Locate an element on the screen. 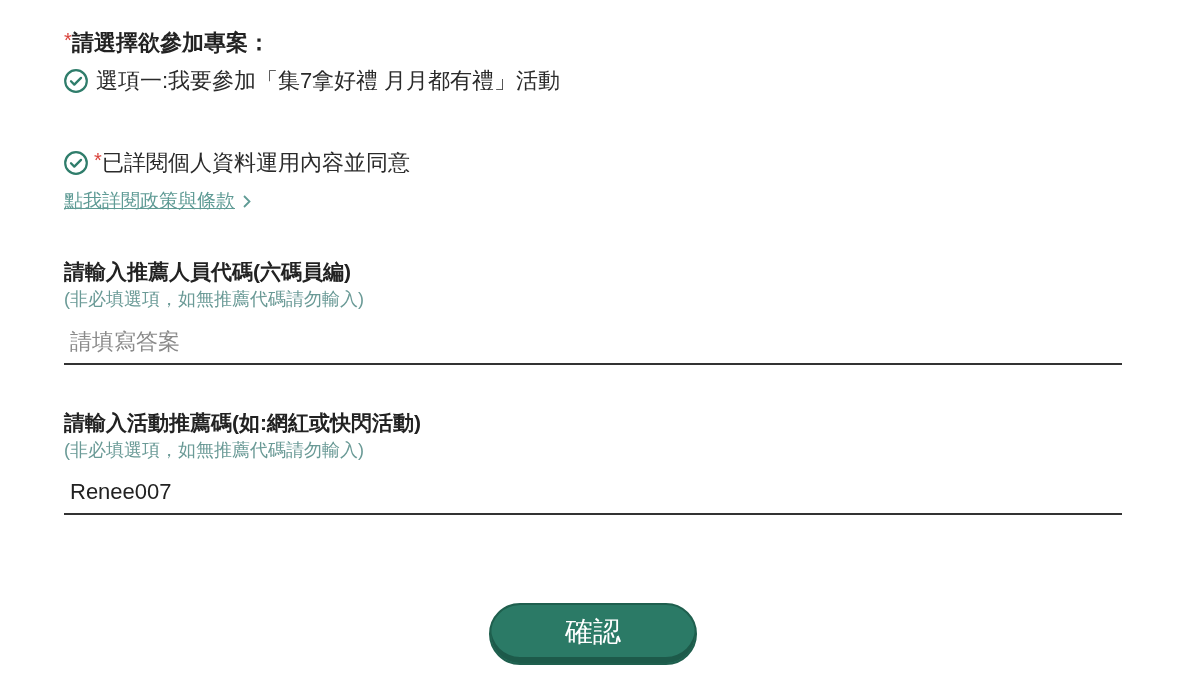 This screenshot has height=676, width=1200. chevron-right-icon is located at coordinates (247, 201).